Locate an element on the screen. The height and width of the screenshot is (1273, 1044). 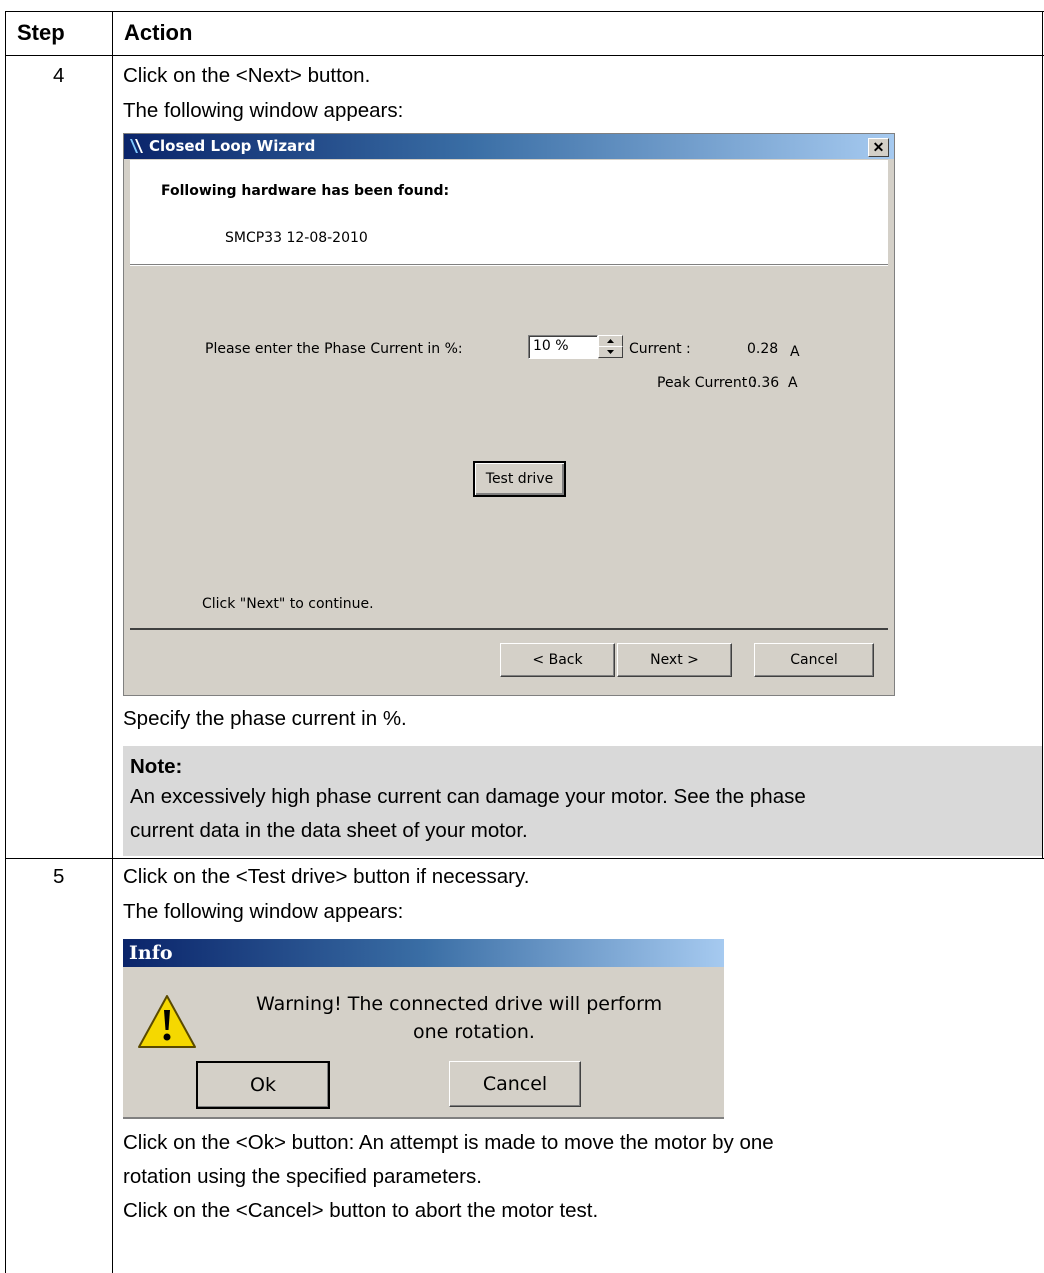
hardware-item: SMCP33 12-08-2010 is located at coordinates (296, 238).